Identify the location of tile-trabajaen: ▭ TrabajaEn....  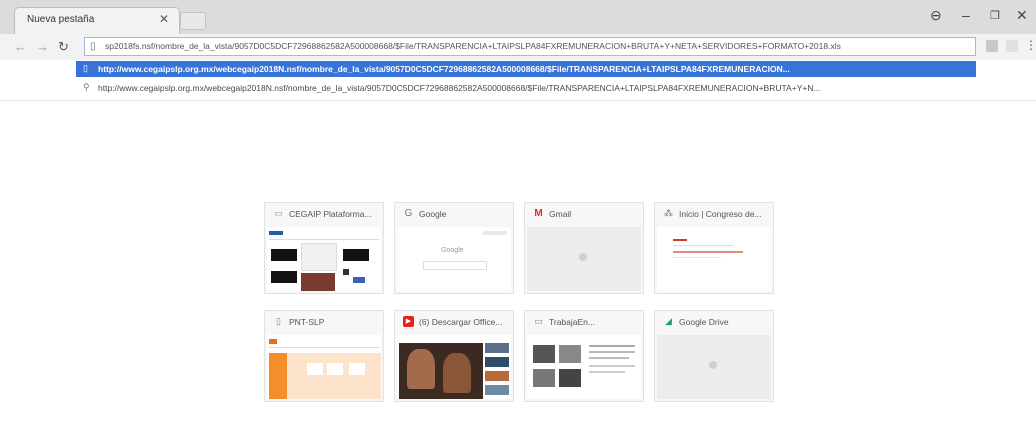
(584, 356).